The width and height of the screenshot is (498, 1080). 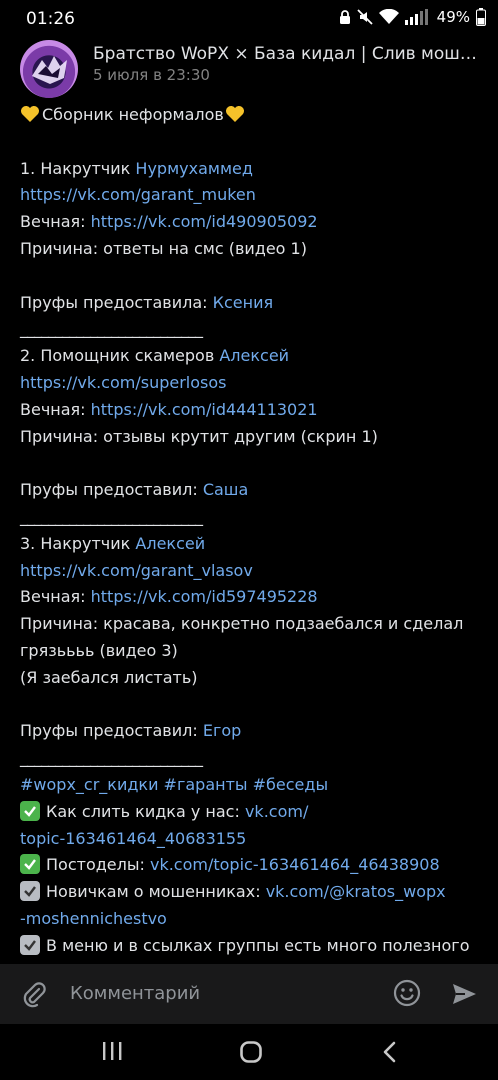 I want to click on post-date: 5 июля в 23:30, so click(x=151, y=75).